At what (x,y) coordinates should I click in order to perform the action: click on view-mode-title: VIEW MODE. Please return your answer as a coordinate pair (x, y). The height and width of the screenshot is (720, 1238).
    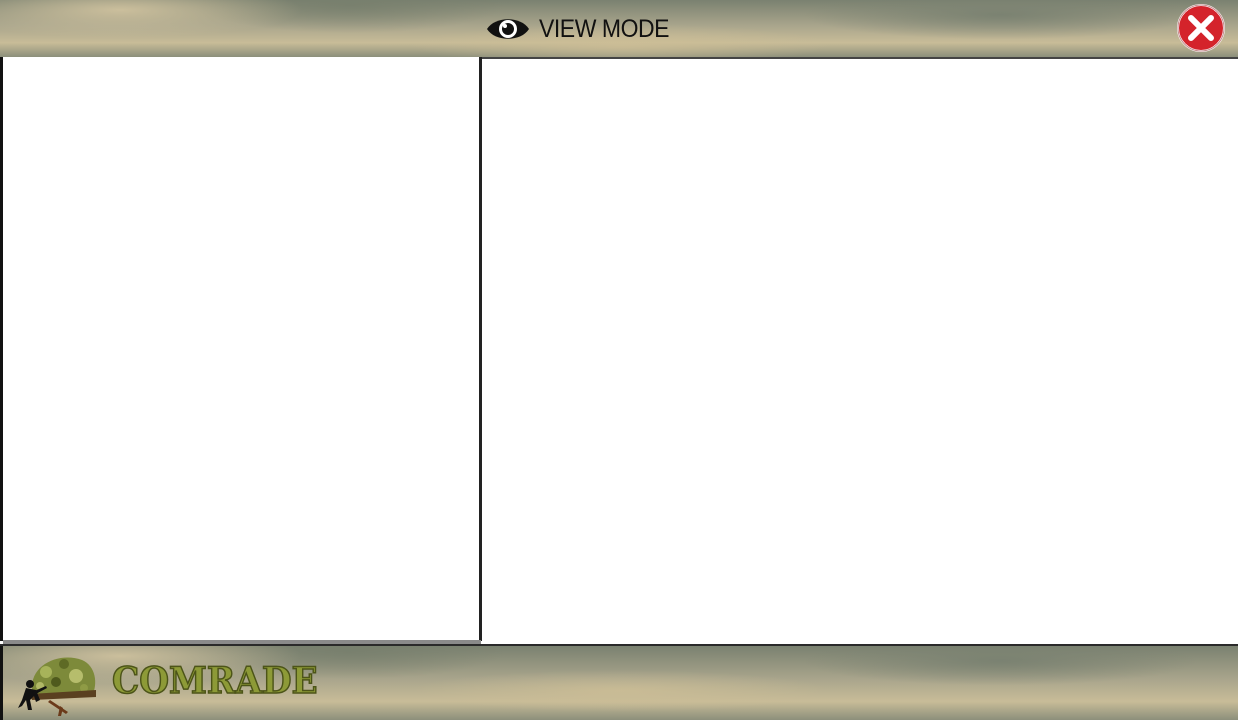
    Looking at the image, I should click on (582, 29).